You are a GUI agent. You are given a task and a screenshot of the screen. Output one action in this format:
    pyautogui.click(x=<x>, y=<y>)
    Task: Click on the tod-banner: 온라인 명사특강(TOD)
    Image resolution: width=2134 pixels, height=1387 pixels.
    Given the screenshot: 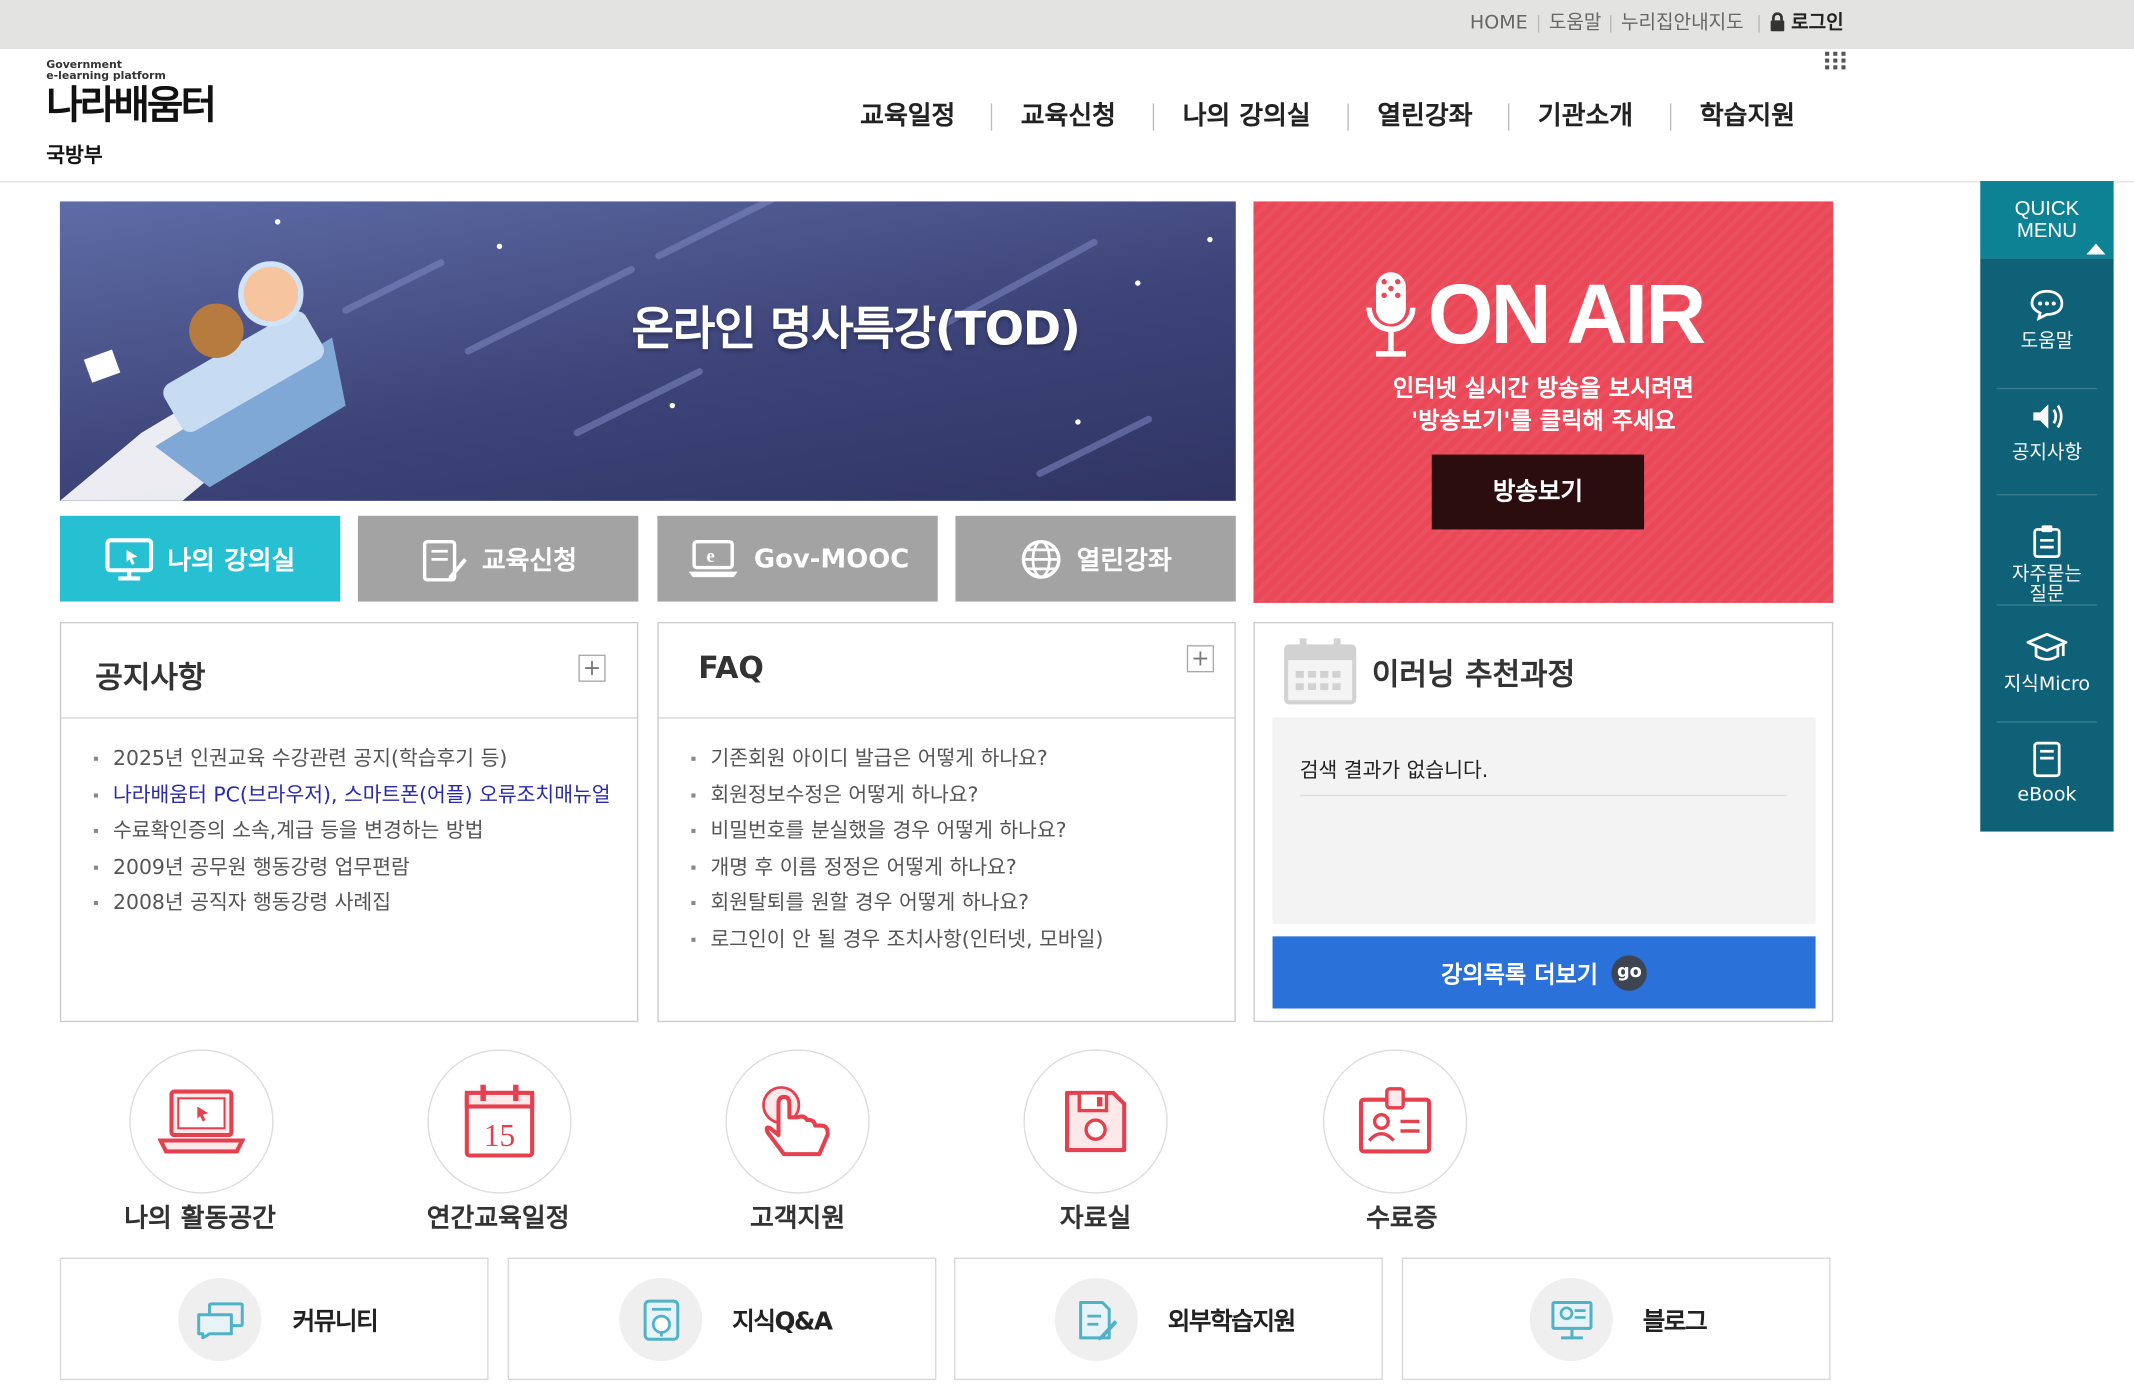 What is the action you would take?
    pyautogui.click(x=647, y=351)
    